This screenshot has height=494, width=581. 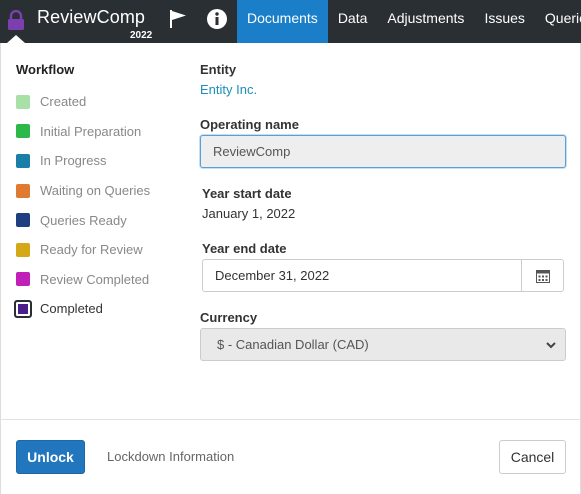 I want to click on chevron-down-icon, so click(x=551, y=345).